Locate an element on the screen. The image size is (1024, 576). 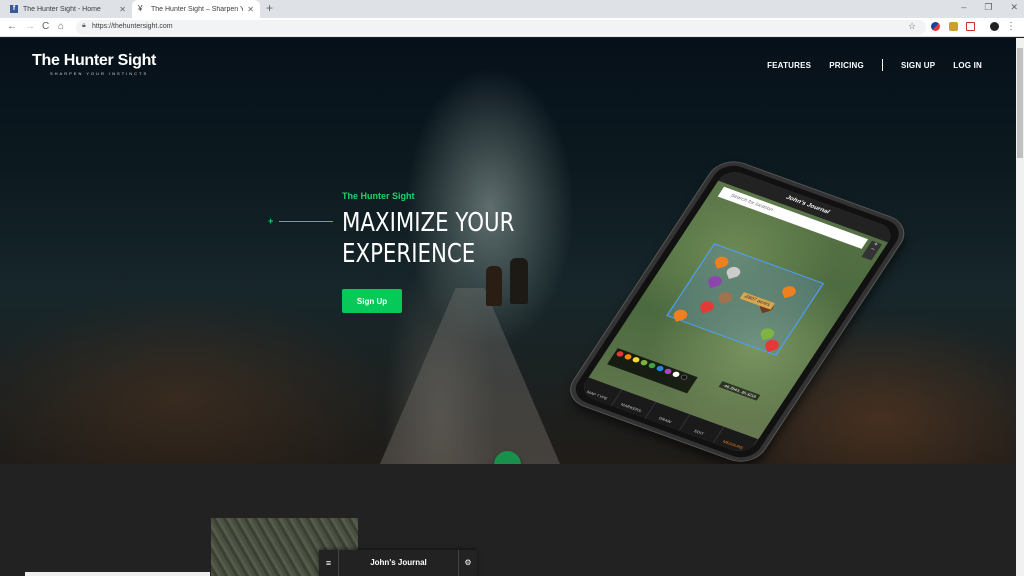
home-button: ⌂ is located at coordinates (61, 26).